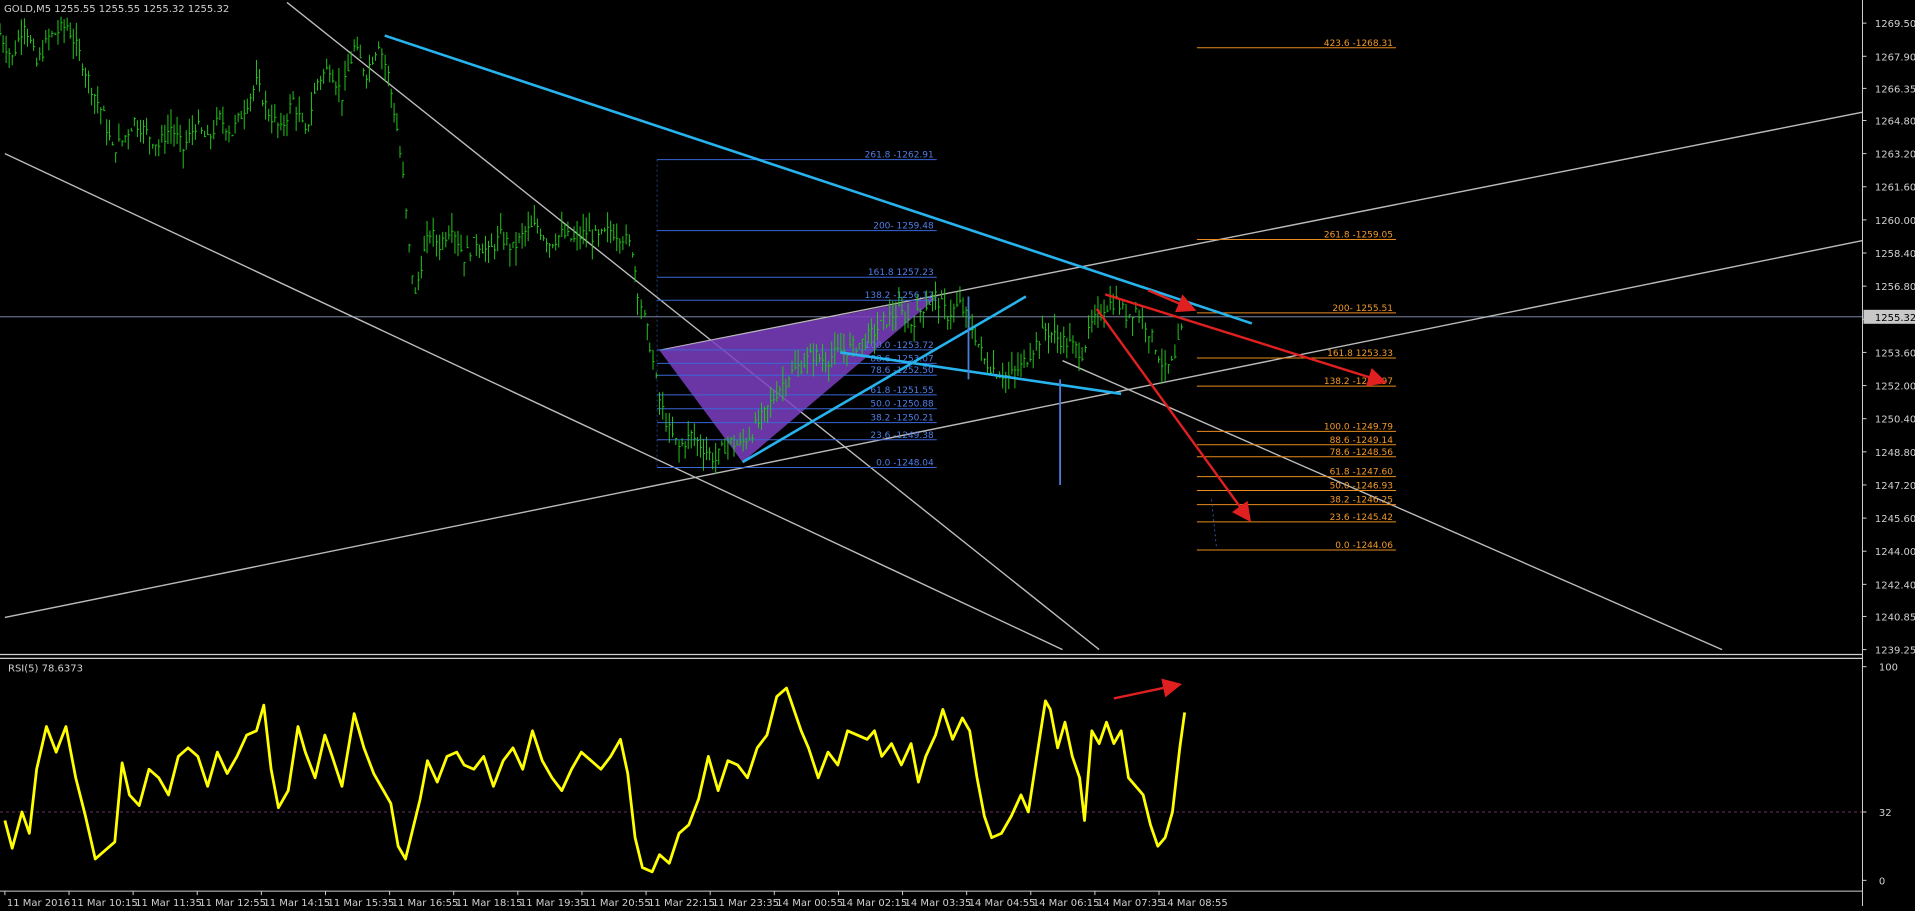  I want to click on time-tick-label: 11 Mar 23:35, so click(745, 902).